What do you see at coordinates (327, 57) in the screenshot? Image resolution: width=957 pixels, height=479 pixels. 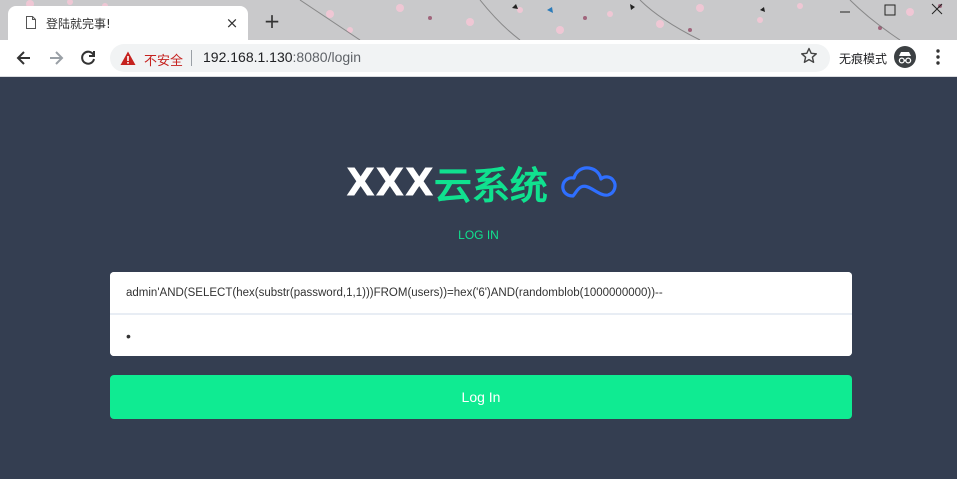 I see `url-port-path: :8080/login` at bounding box center [327, 57].